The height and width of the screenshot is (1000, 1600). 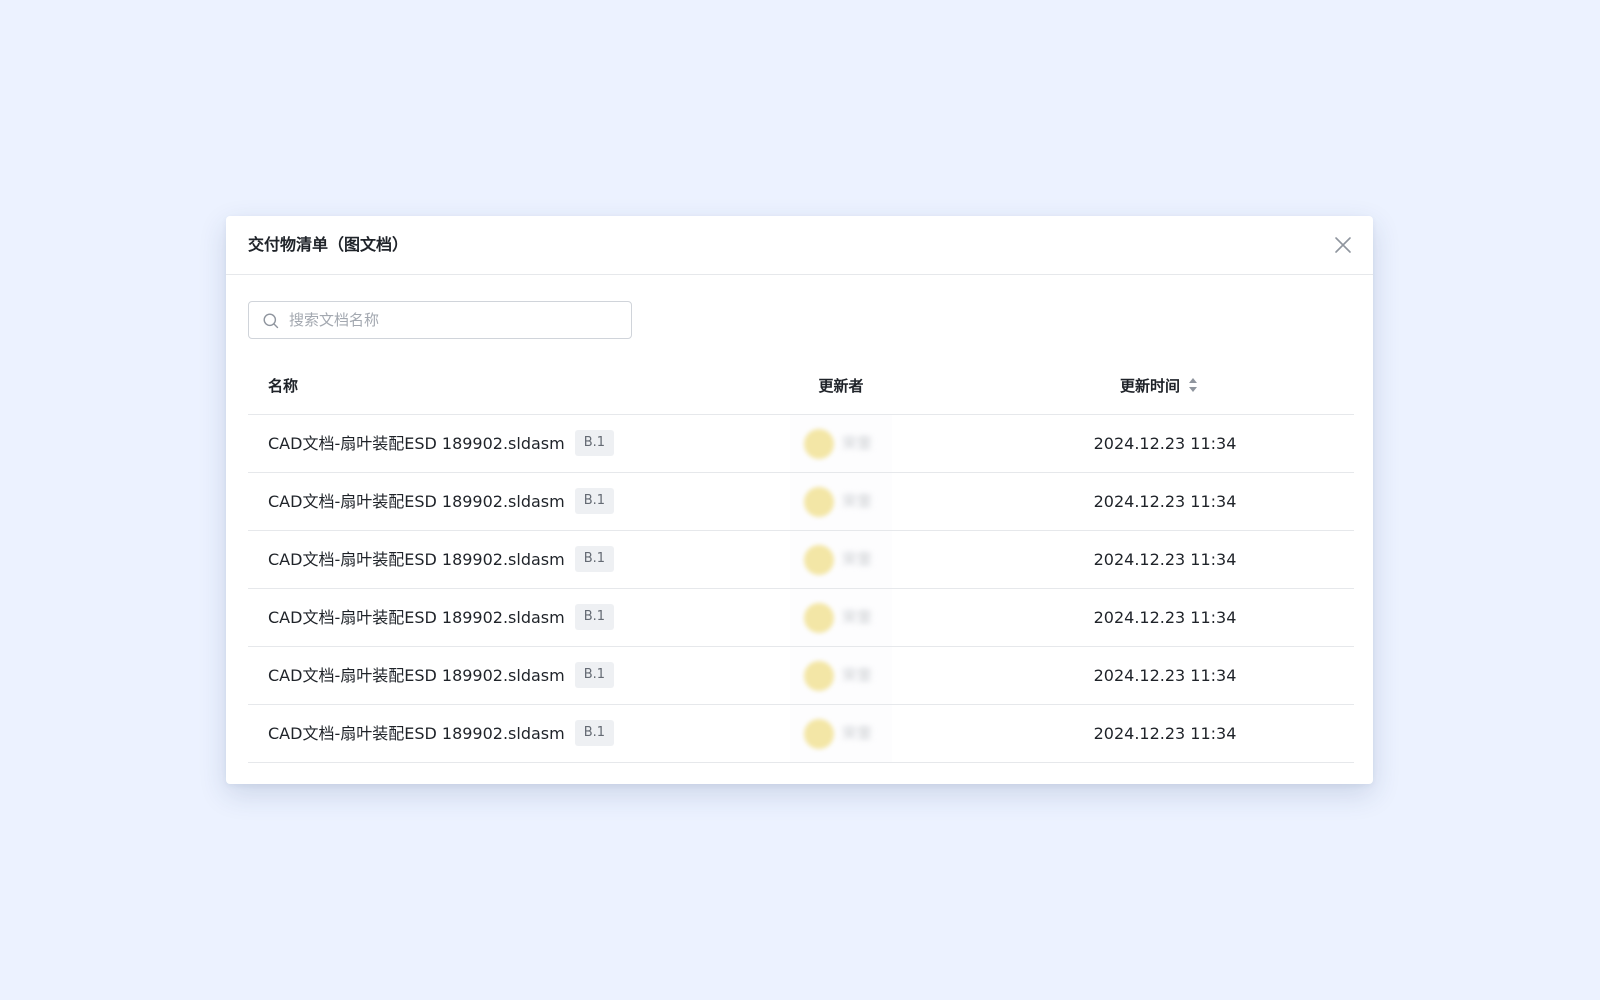 What do you see at coordinates (801, 386) in the screenshot?
I see `table-header: 名称 更新者 更新时间` at bounding box center [801, 386].